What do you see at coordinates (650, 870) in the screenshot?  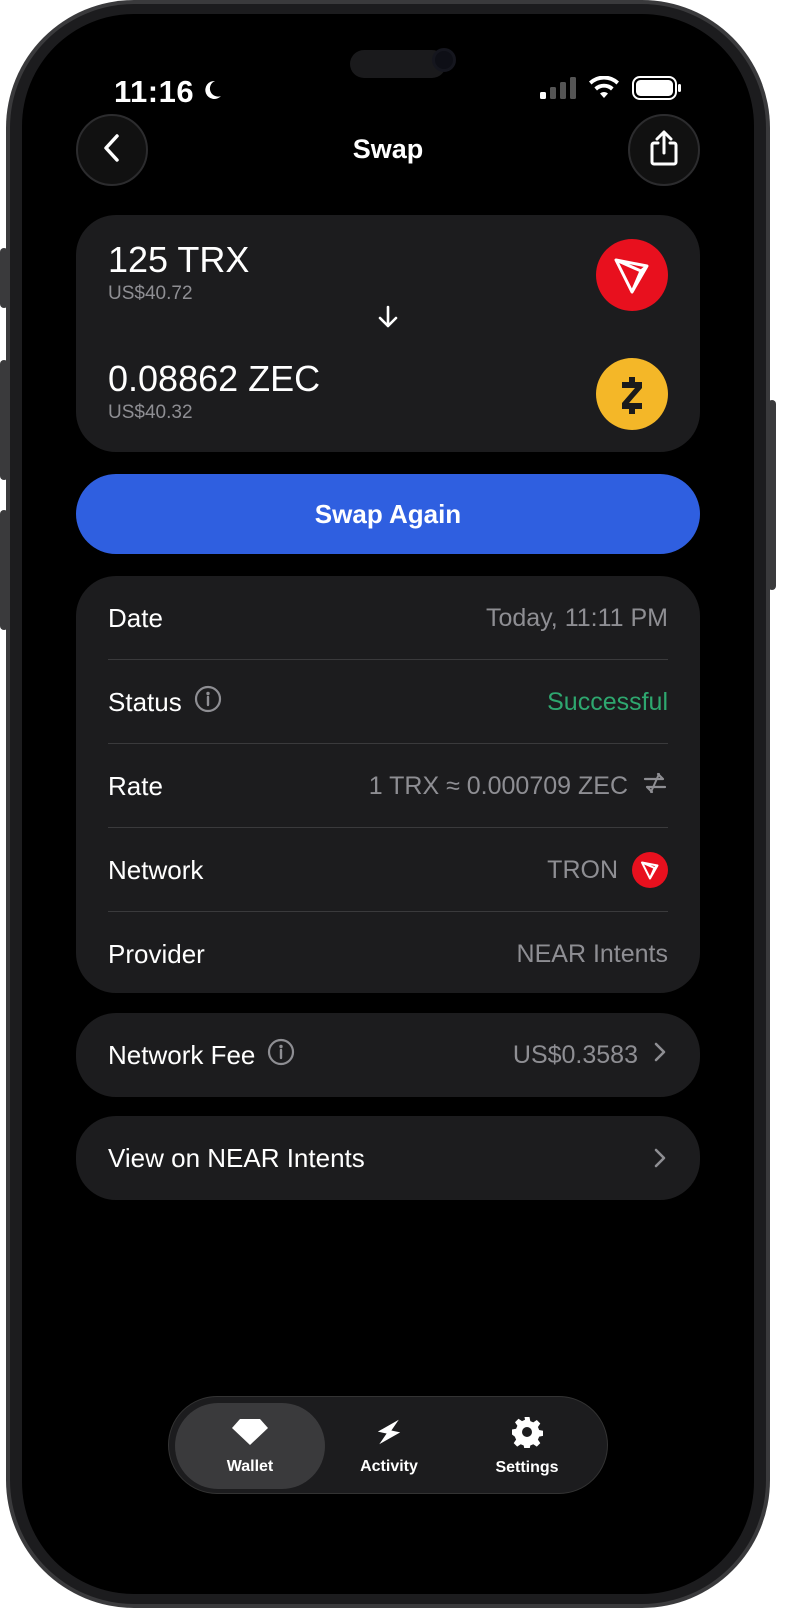 I see `tron-network-icon` at bounding box center [650, 870].